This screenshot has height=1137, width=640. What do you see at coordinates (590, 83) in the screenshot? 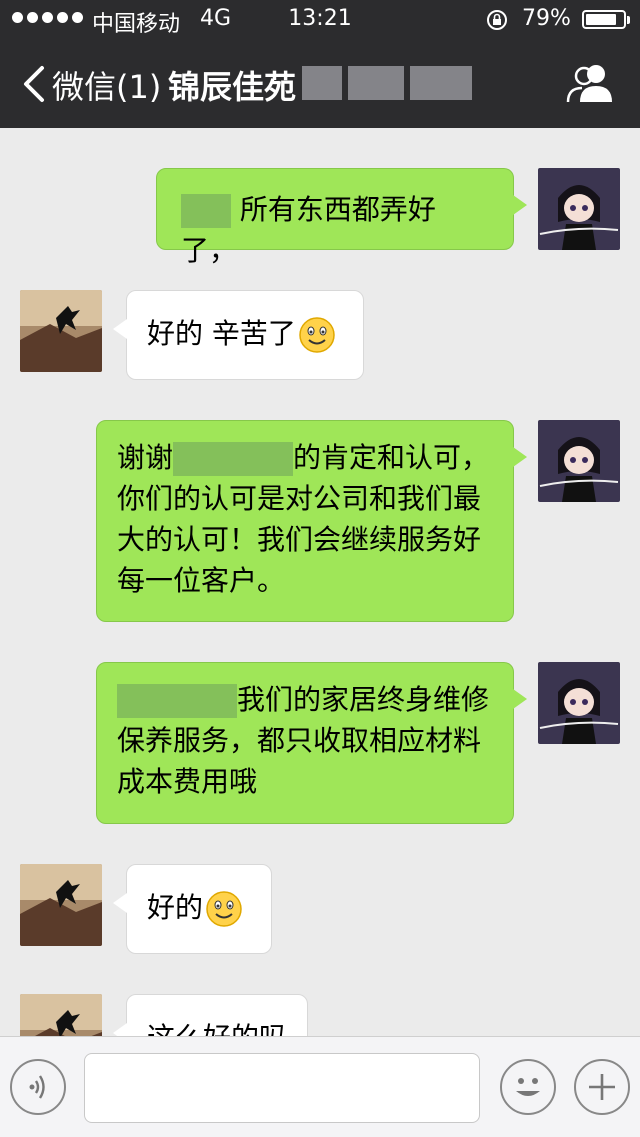
I see `chat-info-people-icon` at bounding box center [590, 83].